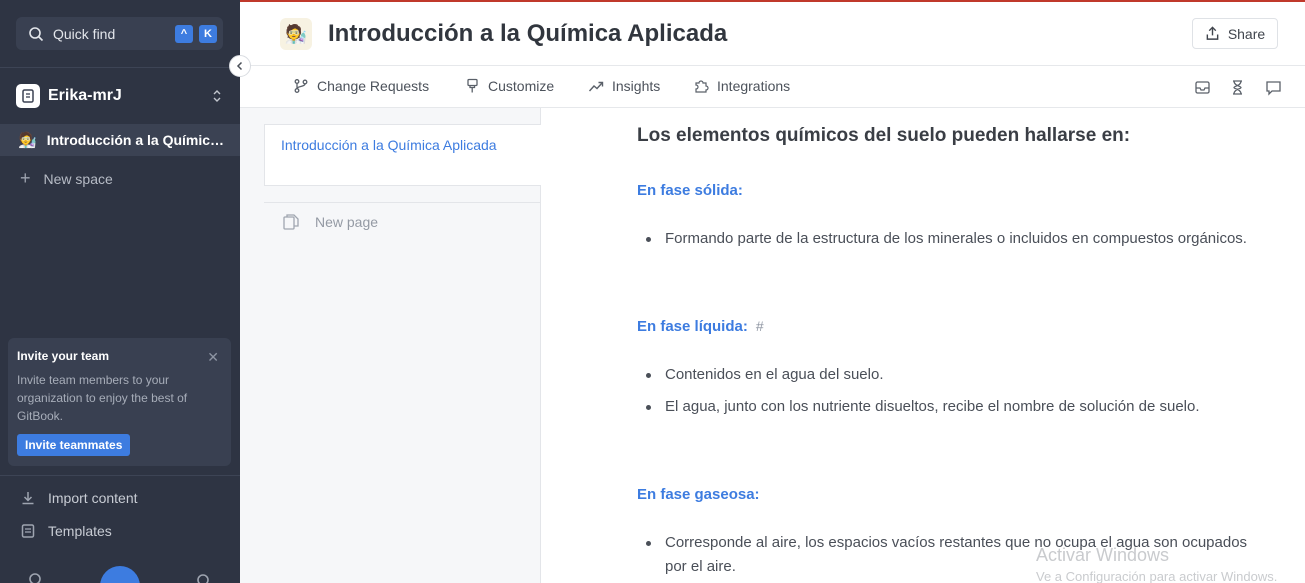 Image resolution: width=1305 pixels, height=583 pixels. I want to click on section-heading-liquid: En fase líquida: #, so click(700, 326).